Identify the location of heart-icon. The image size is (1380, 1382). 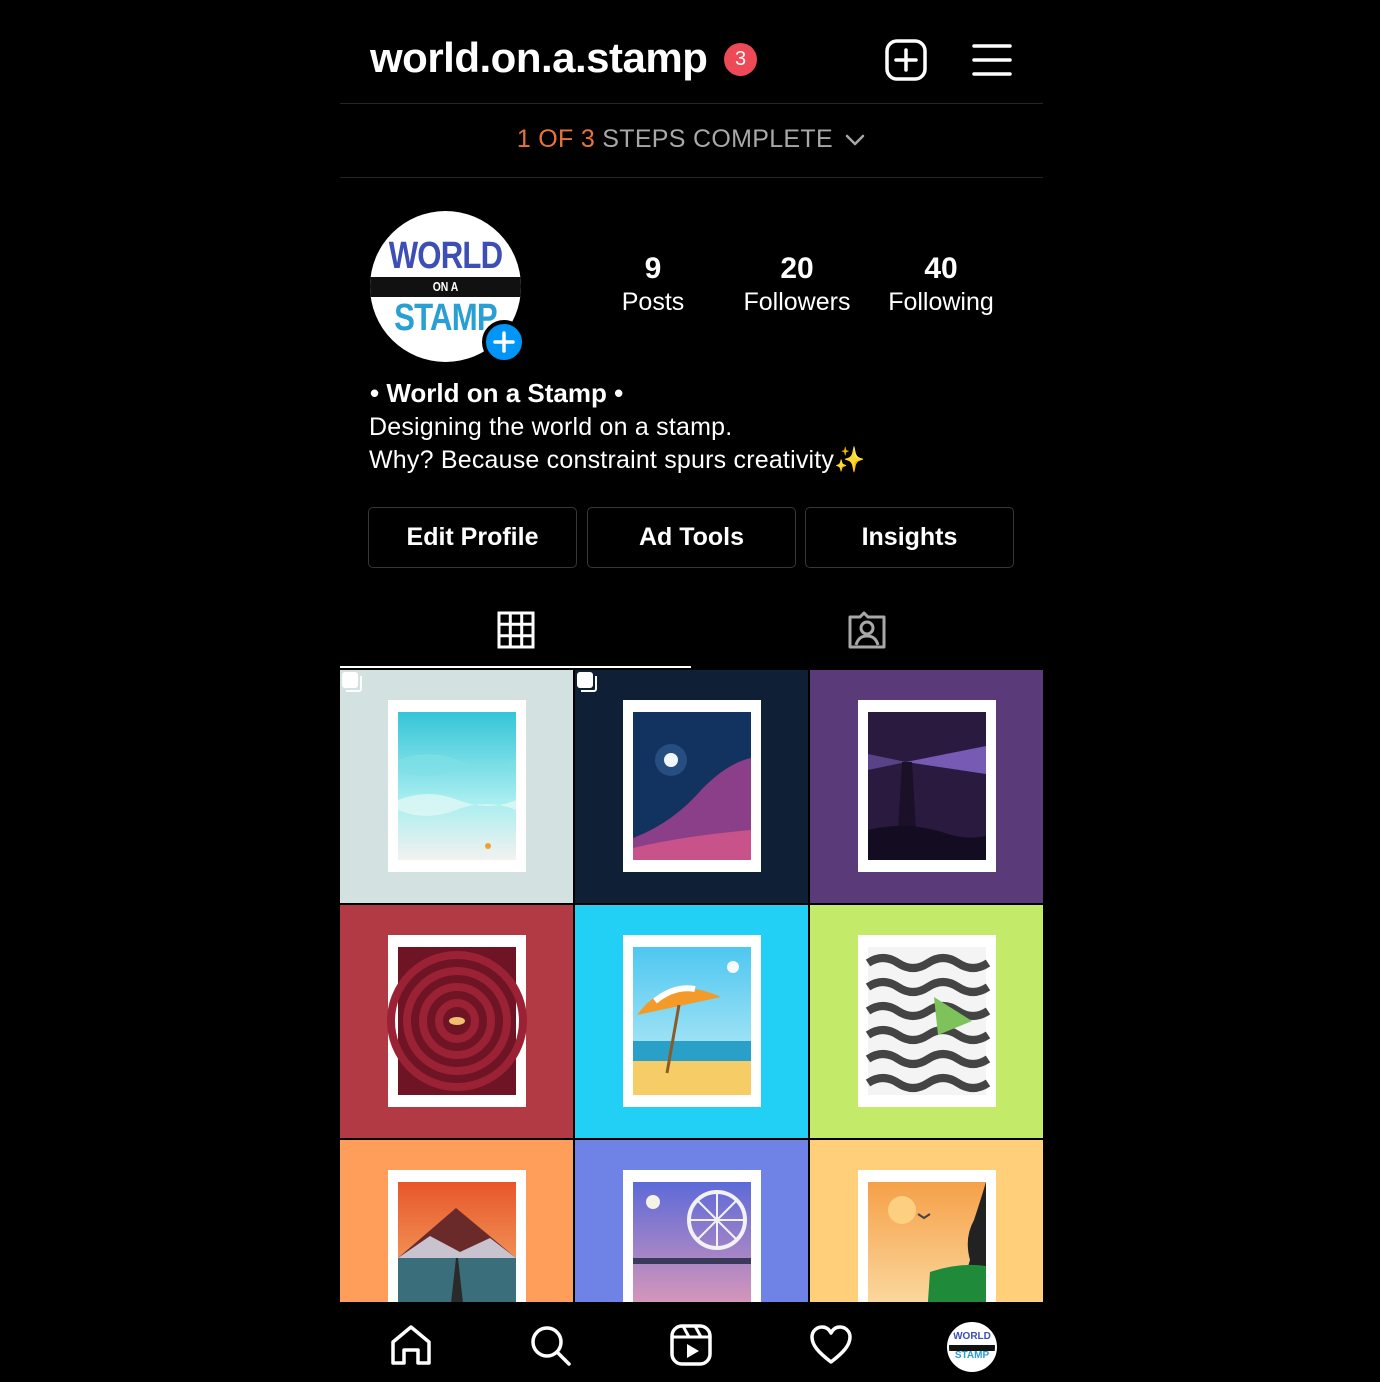
(831, 1345).